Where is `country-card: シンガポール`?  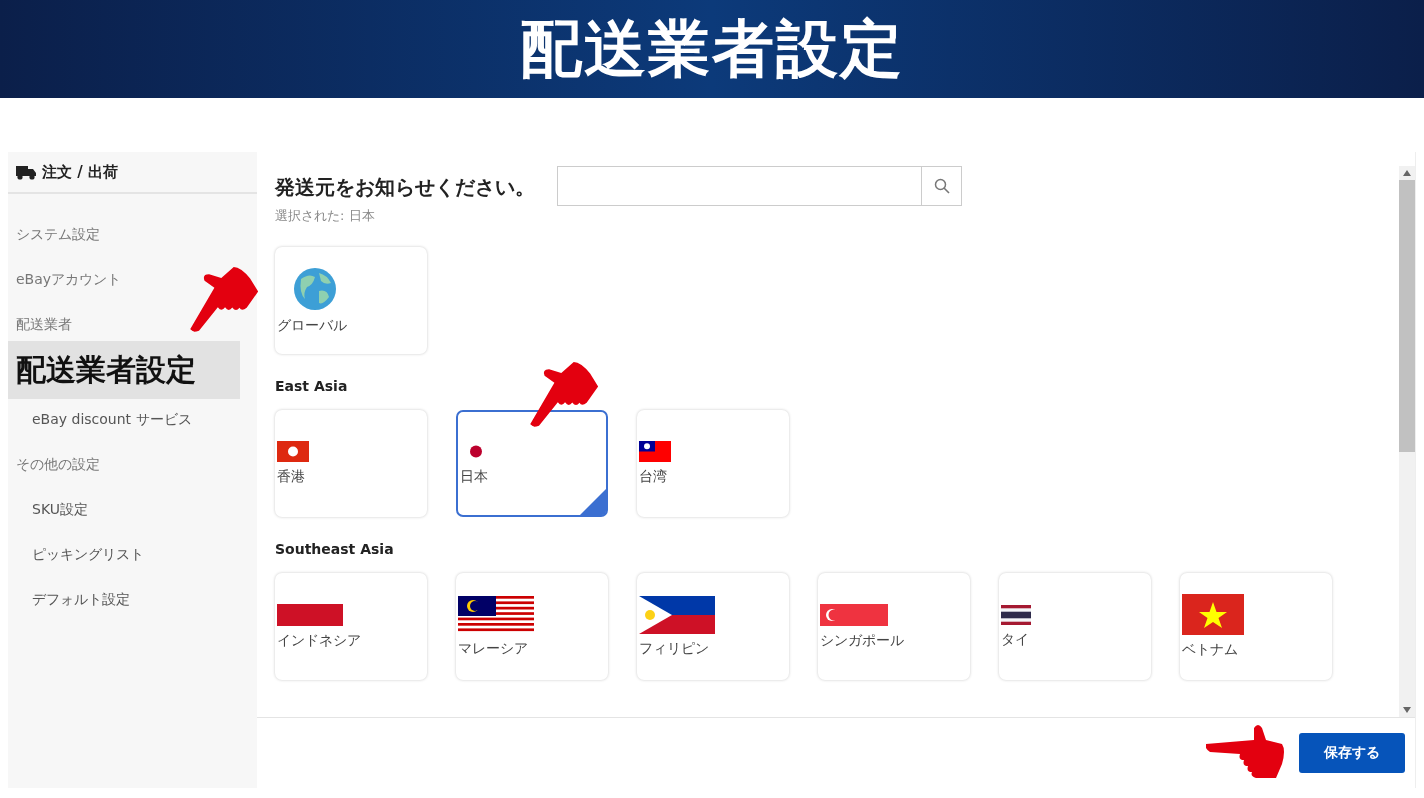
country-card: シンガポール is located at coordinates (894, 626).